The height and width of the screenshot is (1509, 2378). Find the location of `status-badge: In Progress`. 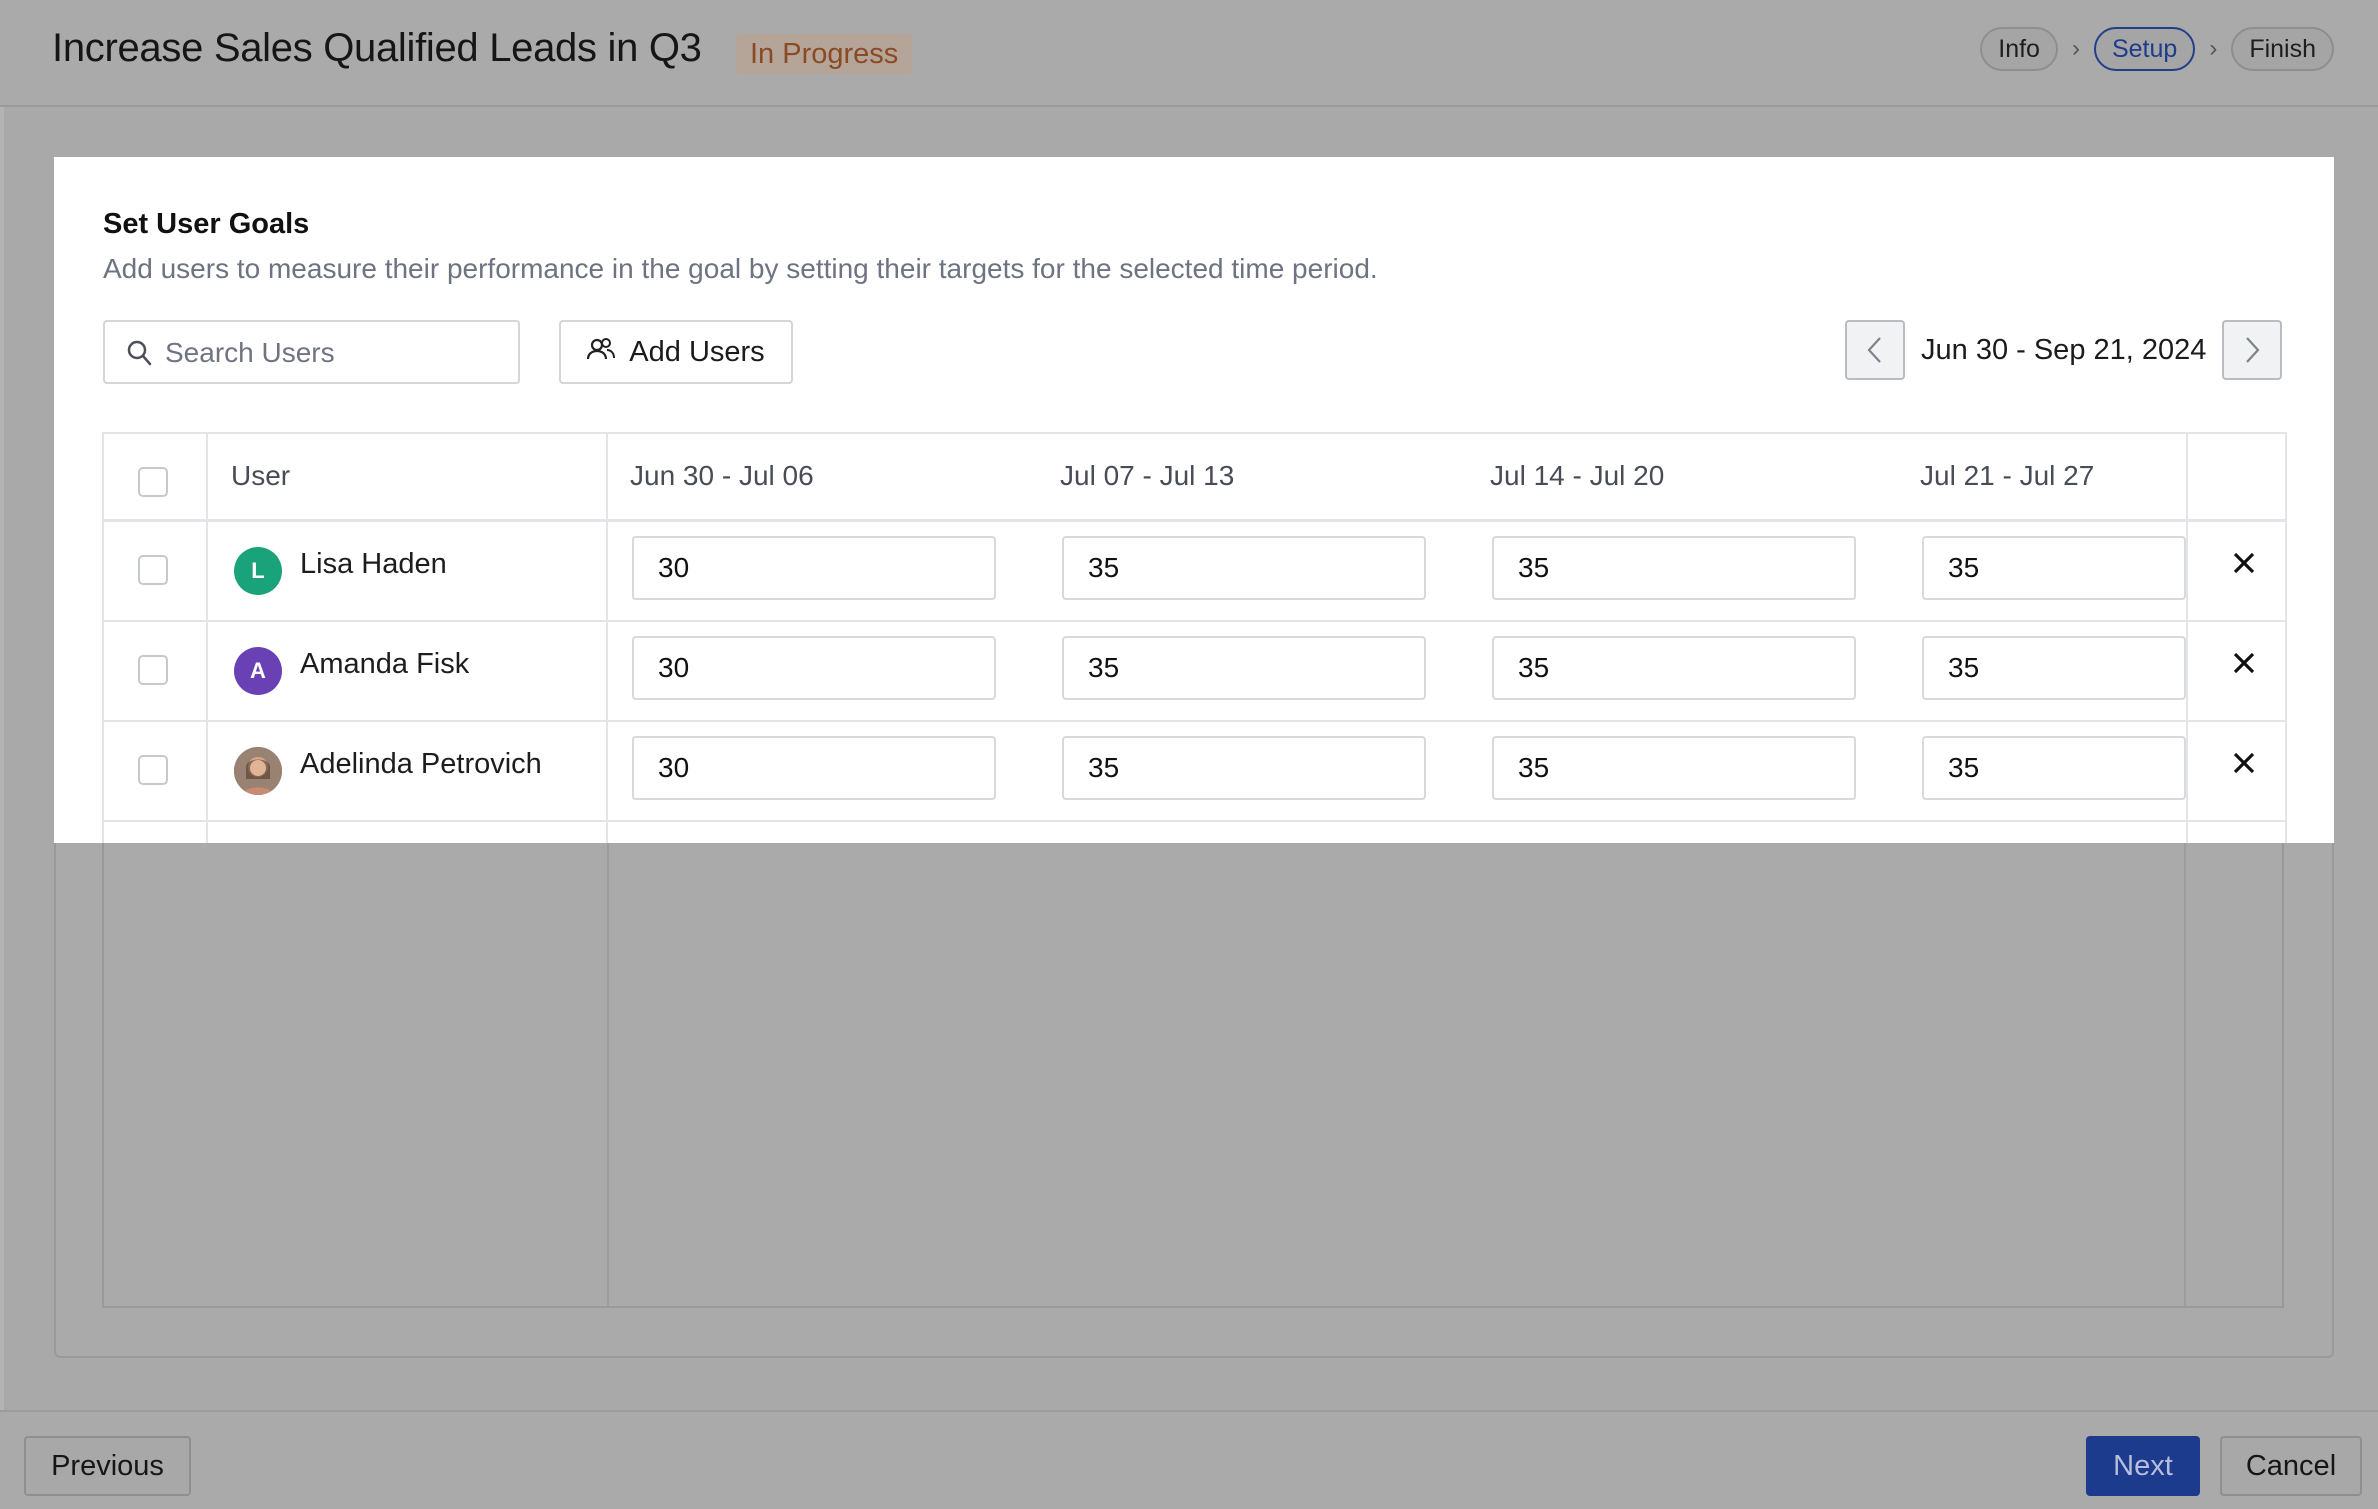

status-badge: In Progress is located at coordinates (824, 54).